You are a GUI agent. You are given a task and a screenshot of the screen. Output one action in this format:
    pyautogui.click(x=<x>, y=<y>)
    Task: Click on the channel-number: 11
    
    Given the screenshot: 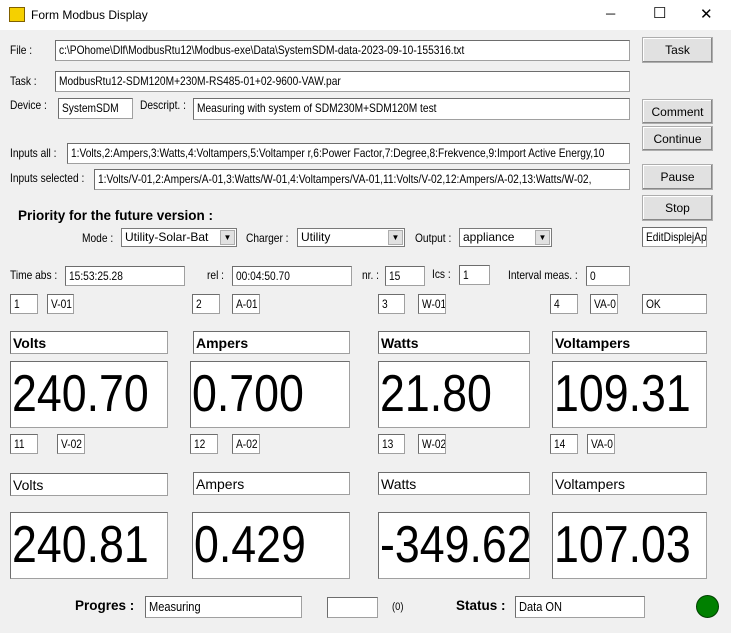 What is the action you would take?
    pyautogui.click(x=24, y=444)
    